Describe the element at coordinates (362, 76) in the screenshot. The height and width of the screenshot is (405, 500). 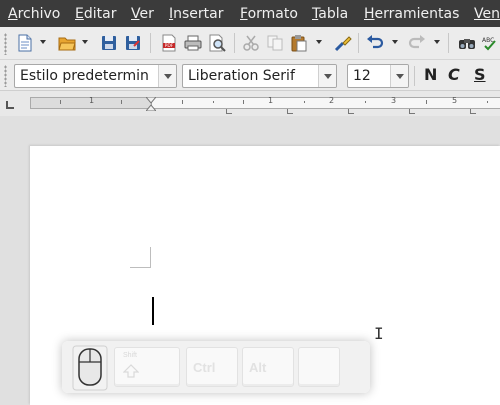
I see `font-size-value: 12` at that location.